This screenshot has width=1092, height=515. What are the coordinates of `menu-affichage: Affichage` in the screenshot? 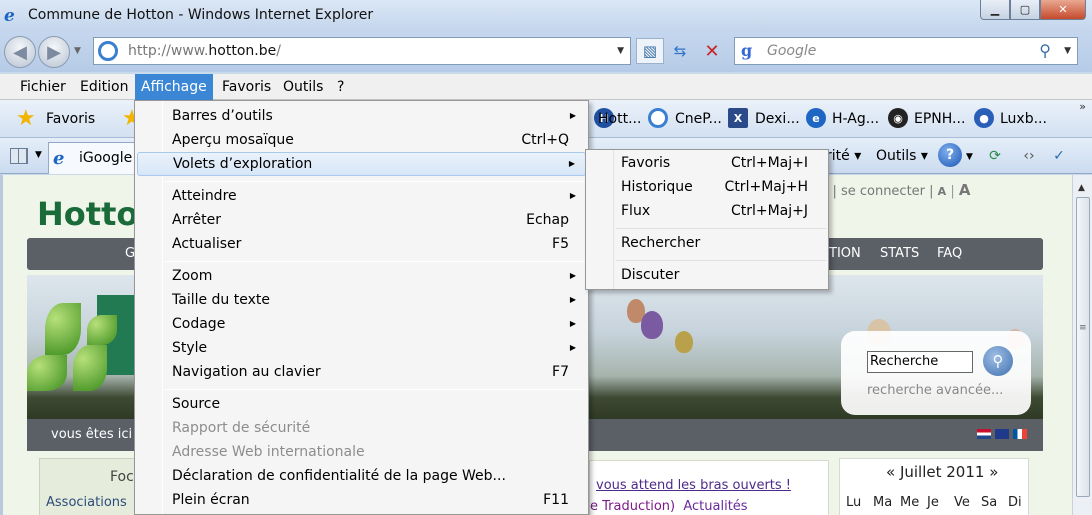 It's located at (174, 87).